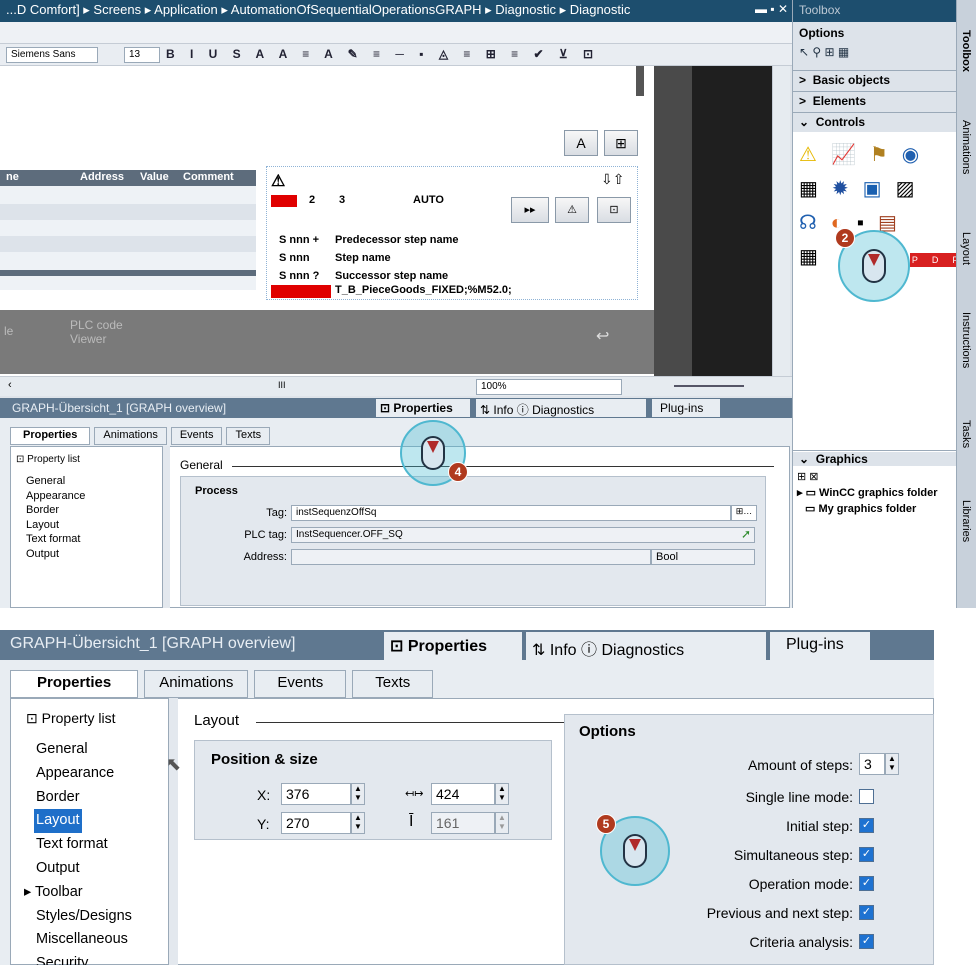 This screenshot has width=976, height=965. I want to click on format-buttons: B I U S A A ≡ A ✎ ≡ ─ ▪ ◬ ≡ ⊞ ≡ ✔ ⊻ ⊡, so click(382, 54).